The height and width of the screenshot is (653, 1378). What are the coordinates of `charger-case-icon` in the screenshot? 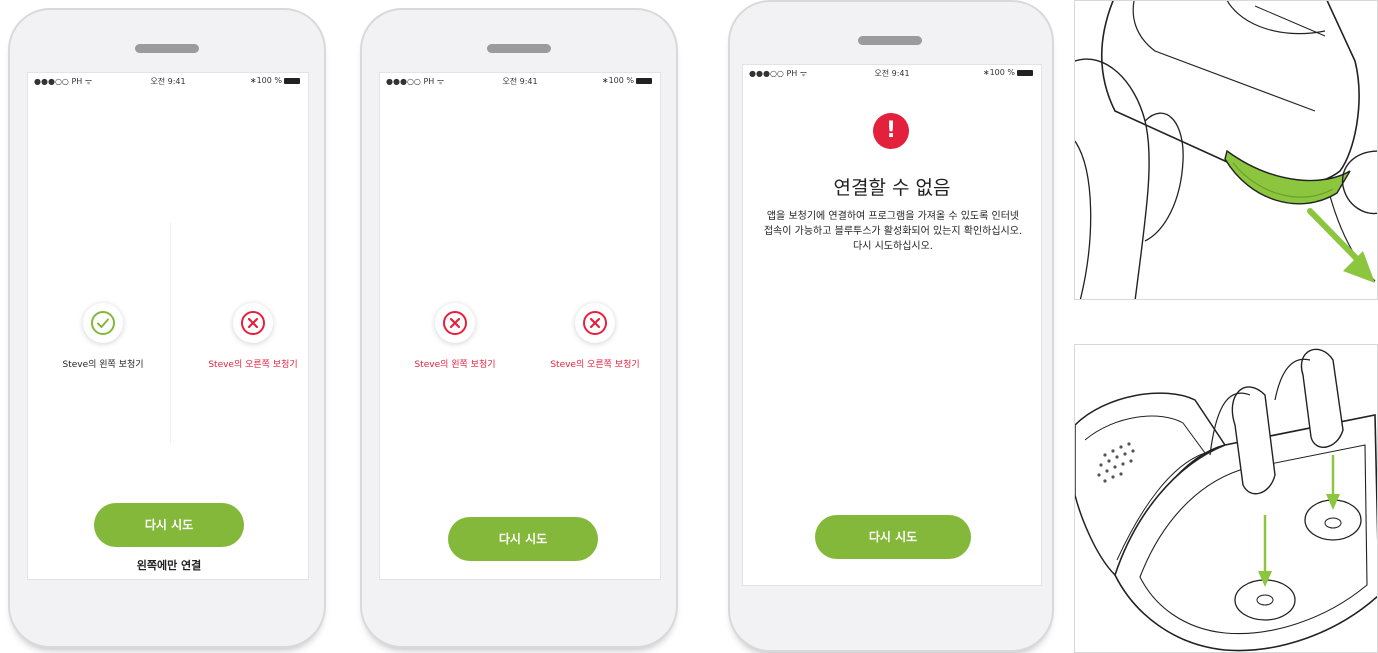 It's located at (1226, 500).